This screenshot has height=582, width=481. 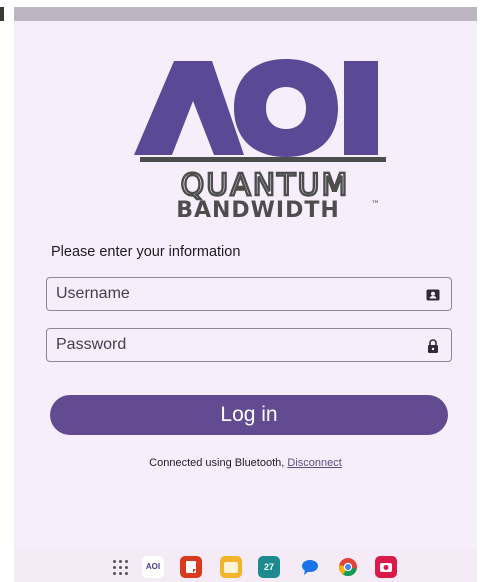 I want to click on bezel-marker, so click(x=2, y=14).